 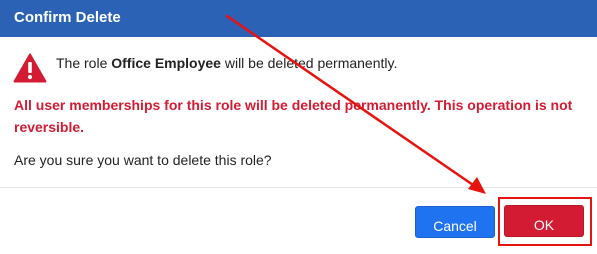 I want to click on dialog-title: Confirm Delete, so click(x=67, y=17).